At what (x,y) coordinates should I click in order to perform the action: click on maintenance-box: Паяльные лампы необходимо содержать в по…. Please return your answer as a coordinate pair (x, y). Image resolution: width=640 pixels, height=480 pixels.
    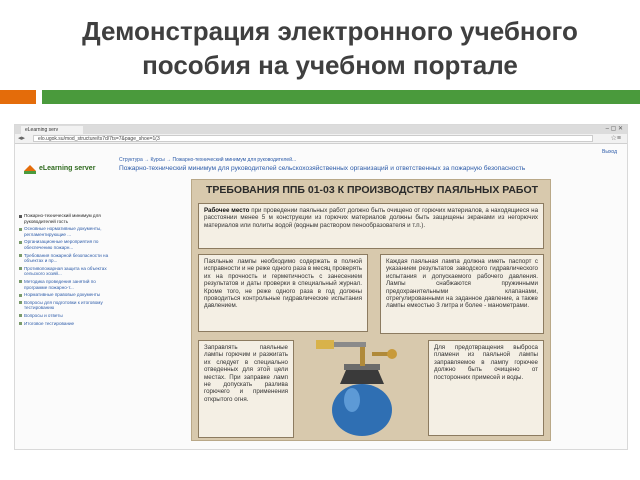
    Looking at the image, I should click on (283, 293).